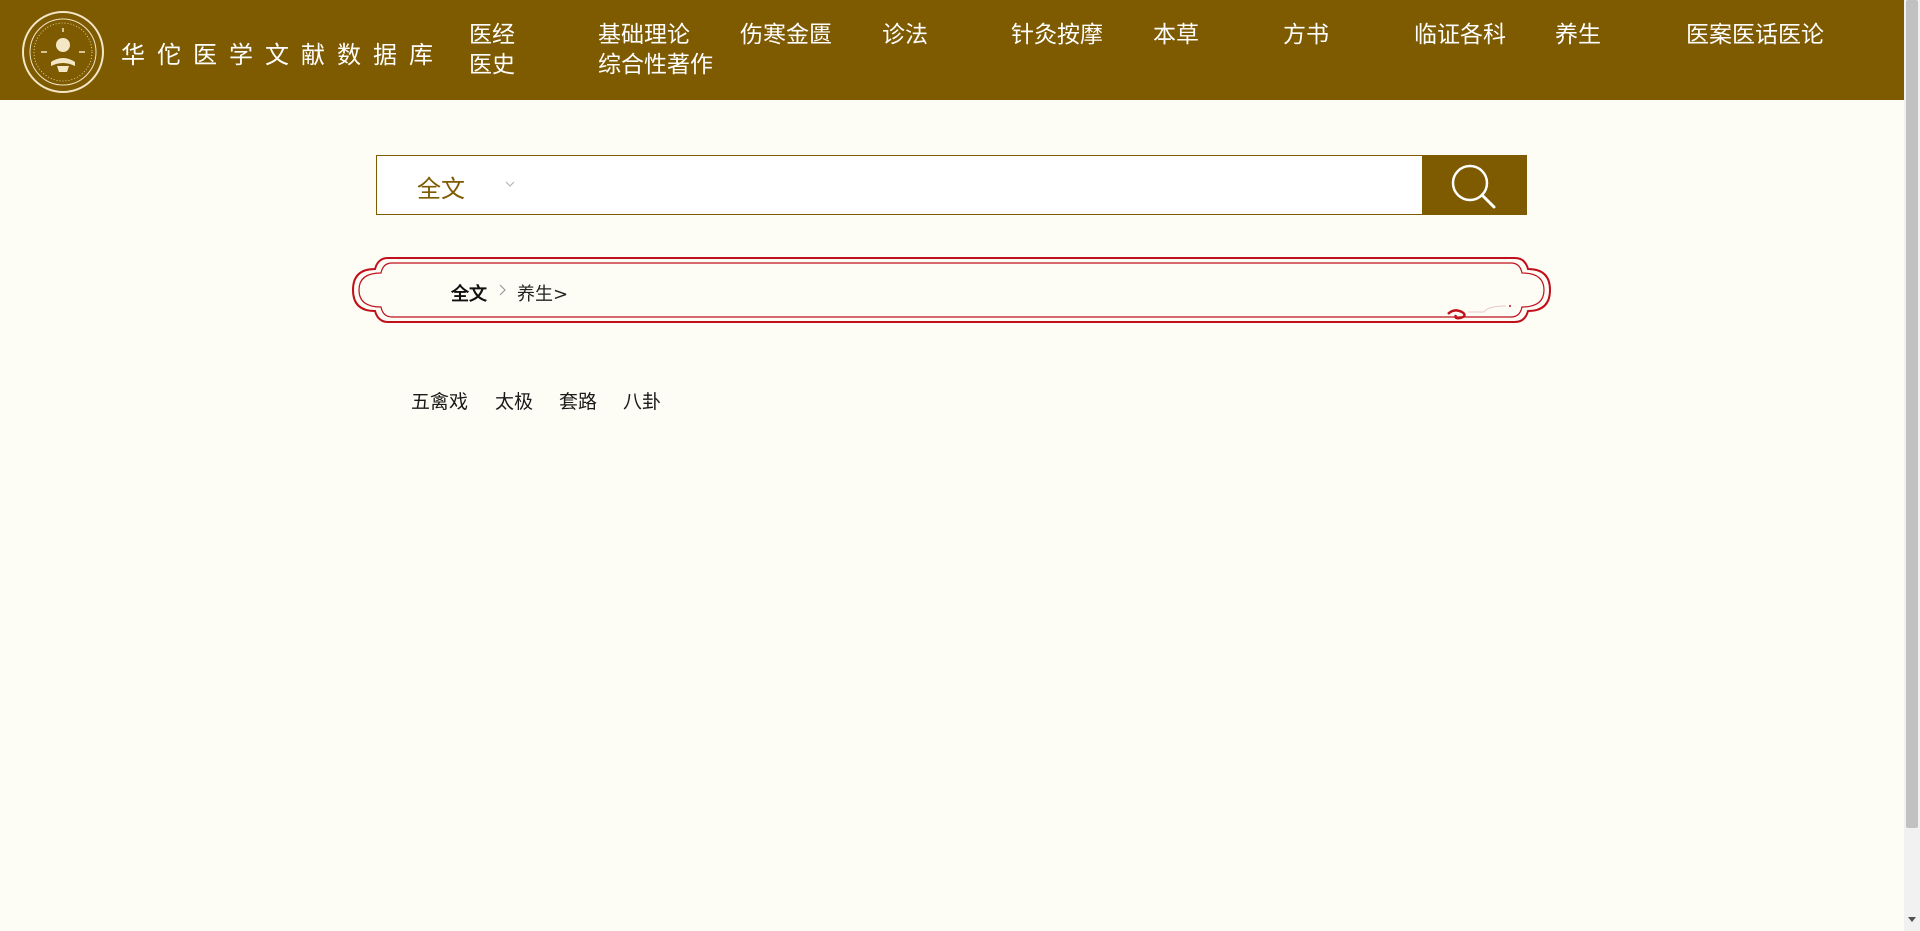  I want to click on nav-item-yijing: 医经 医史, so click(492, 50).